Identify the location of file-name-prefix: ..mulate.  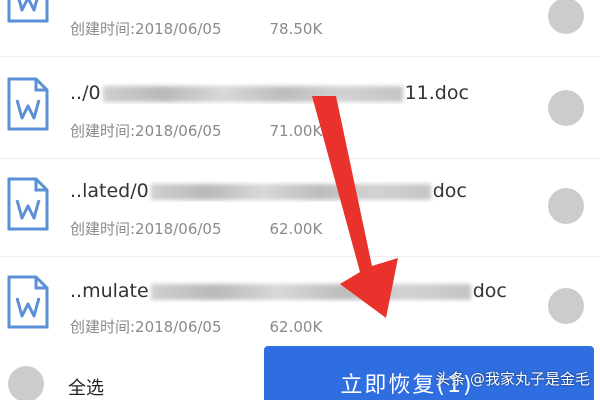
(109, 291).